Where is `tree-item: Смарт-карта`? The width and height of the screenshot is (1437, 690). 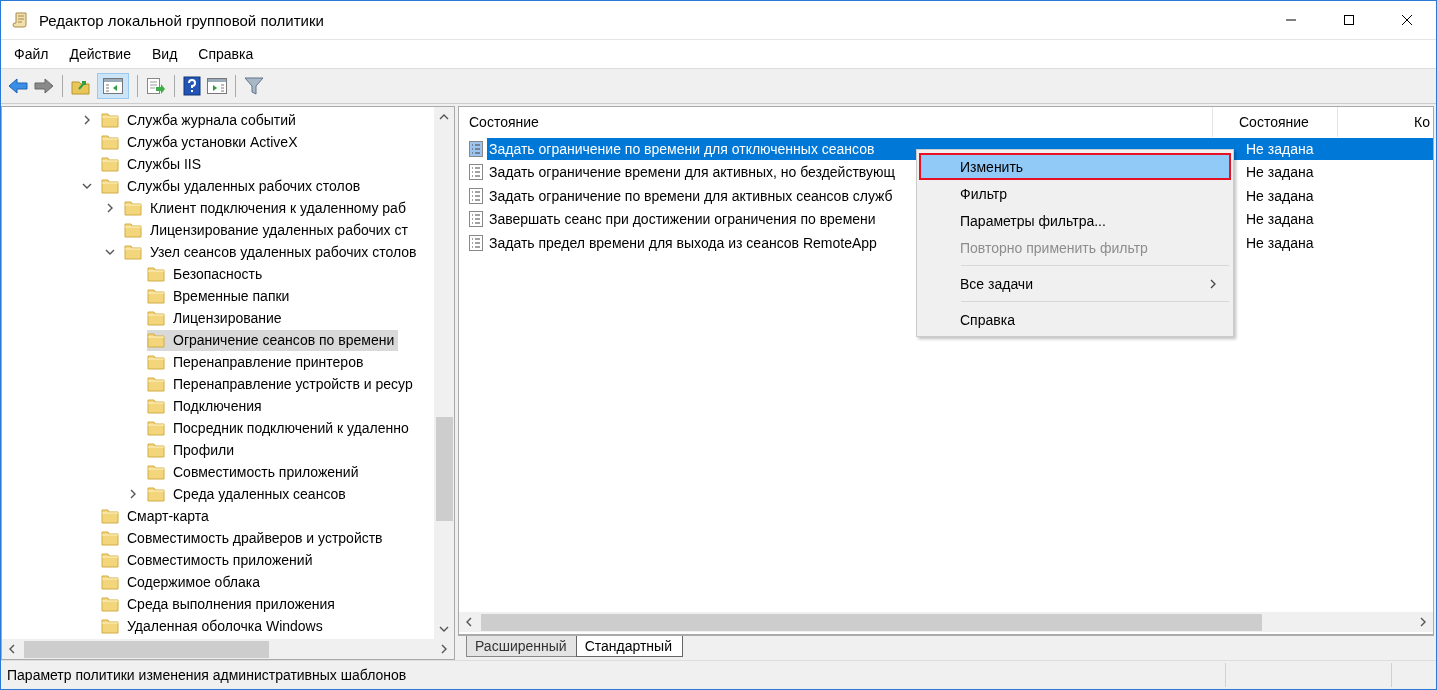
tree-item: Смарт-карта is located at coordinates (157, 516).